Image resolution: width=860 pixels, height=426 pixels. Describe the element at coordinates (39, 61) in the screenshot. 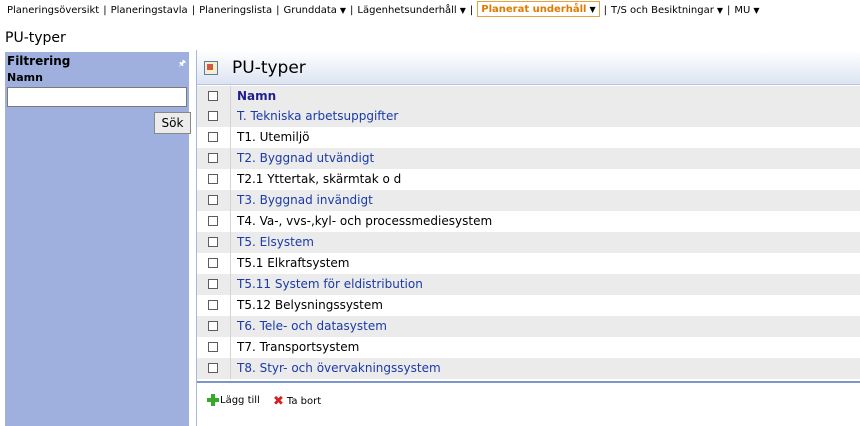

I see `filter-title: Filtrering` at that location.